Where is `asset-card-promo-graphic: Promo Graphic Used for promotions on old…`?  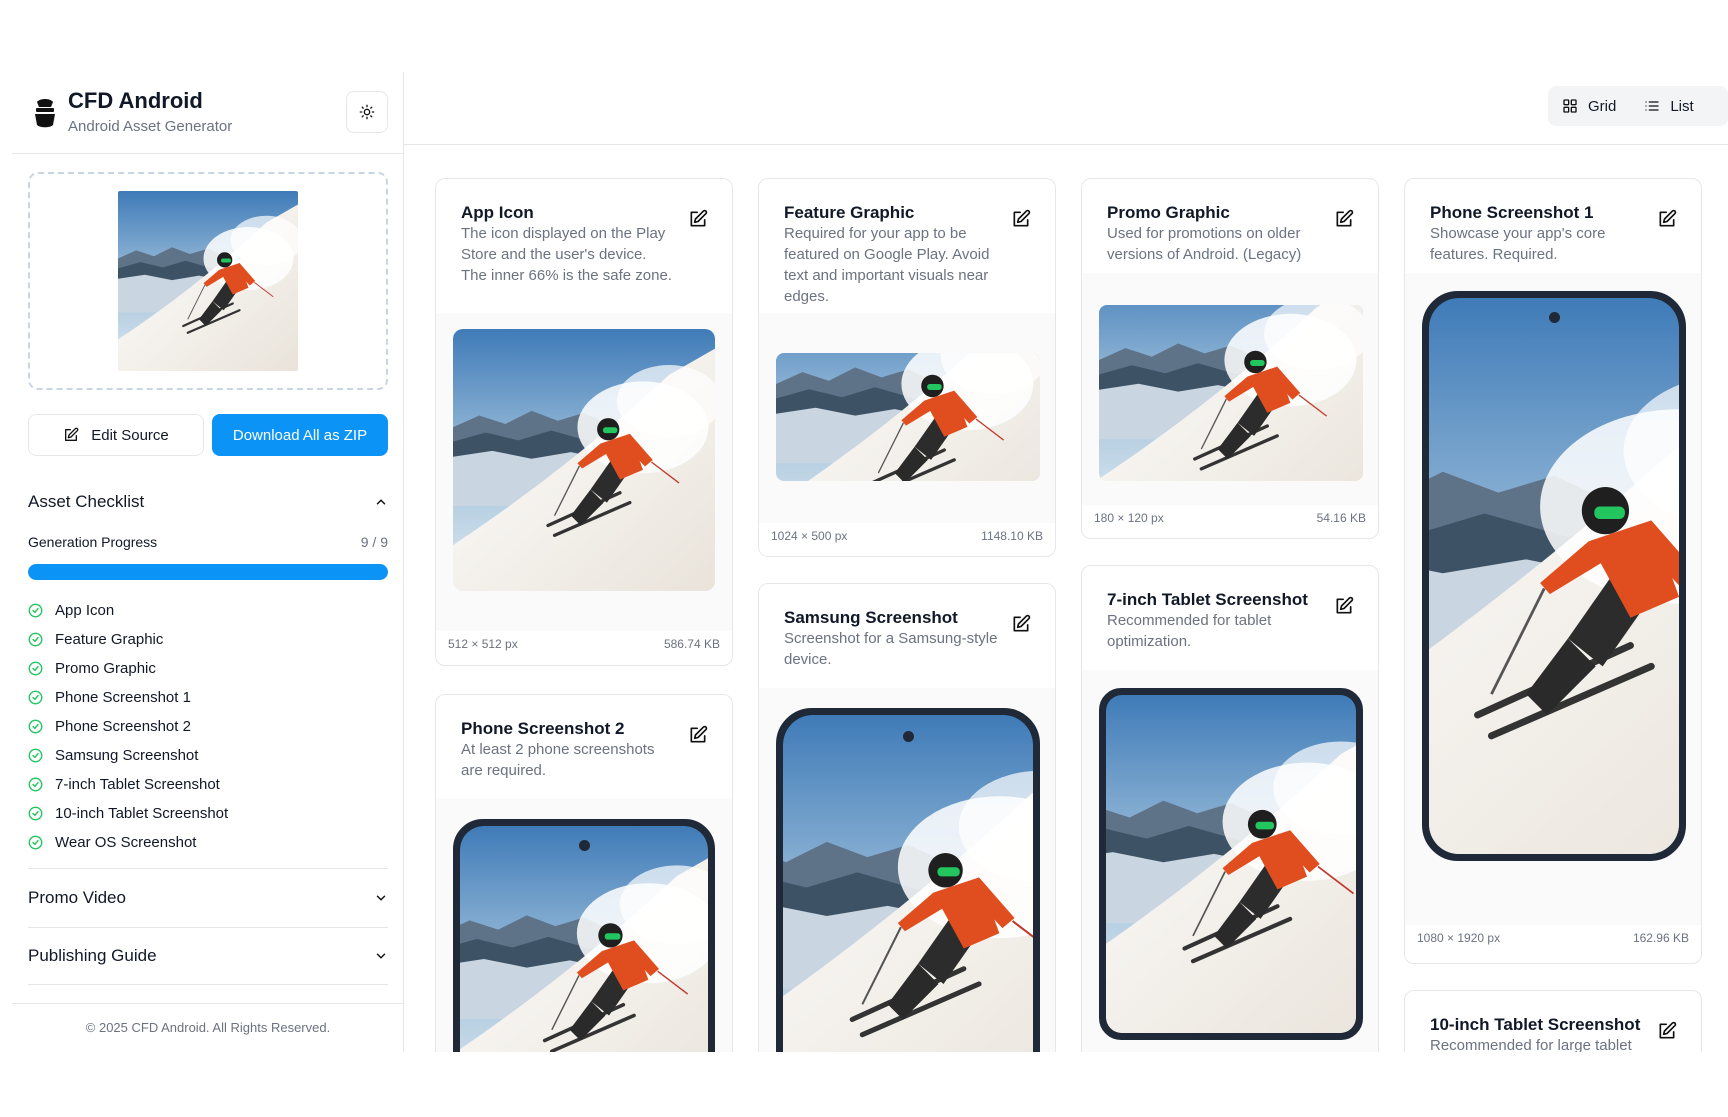 asset-card-promo-graphic: Promo Graphic Used for promotions on old… is located at coordinates (1230, 358).